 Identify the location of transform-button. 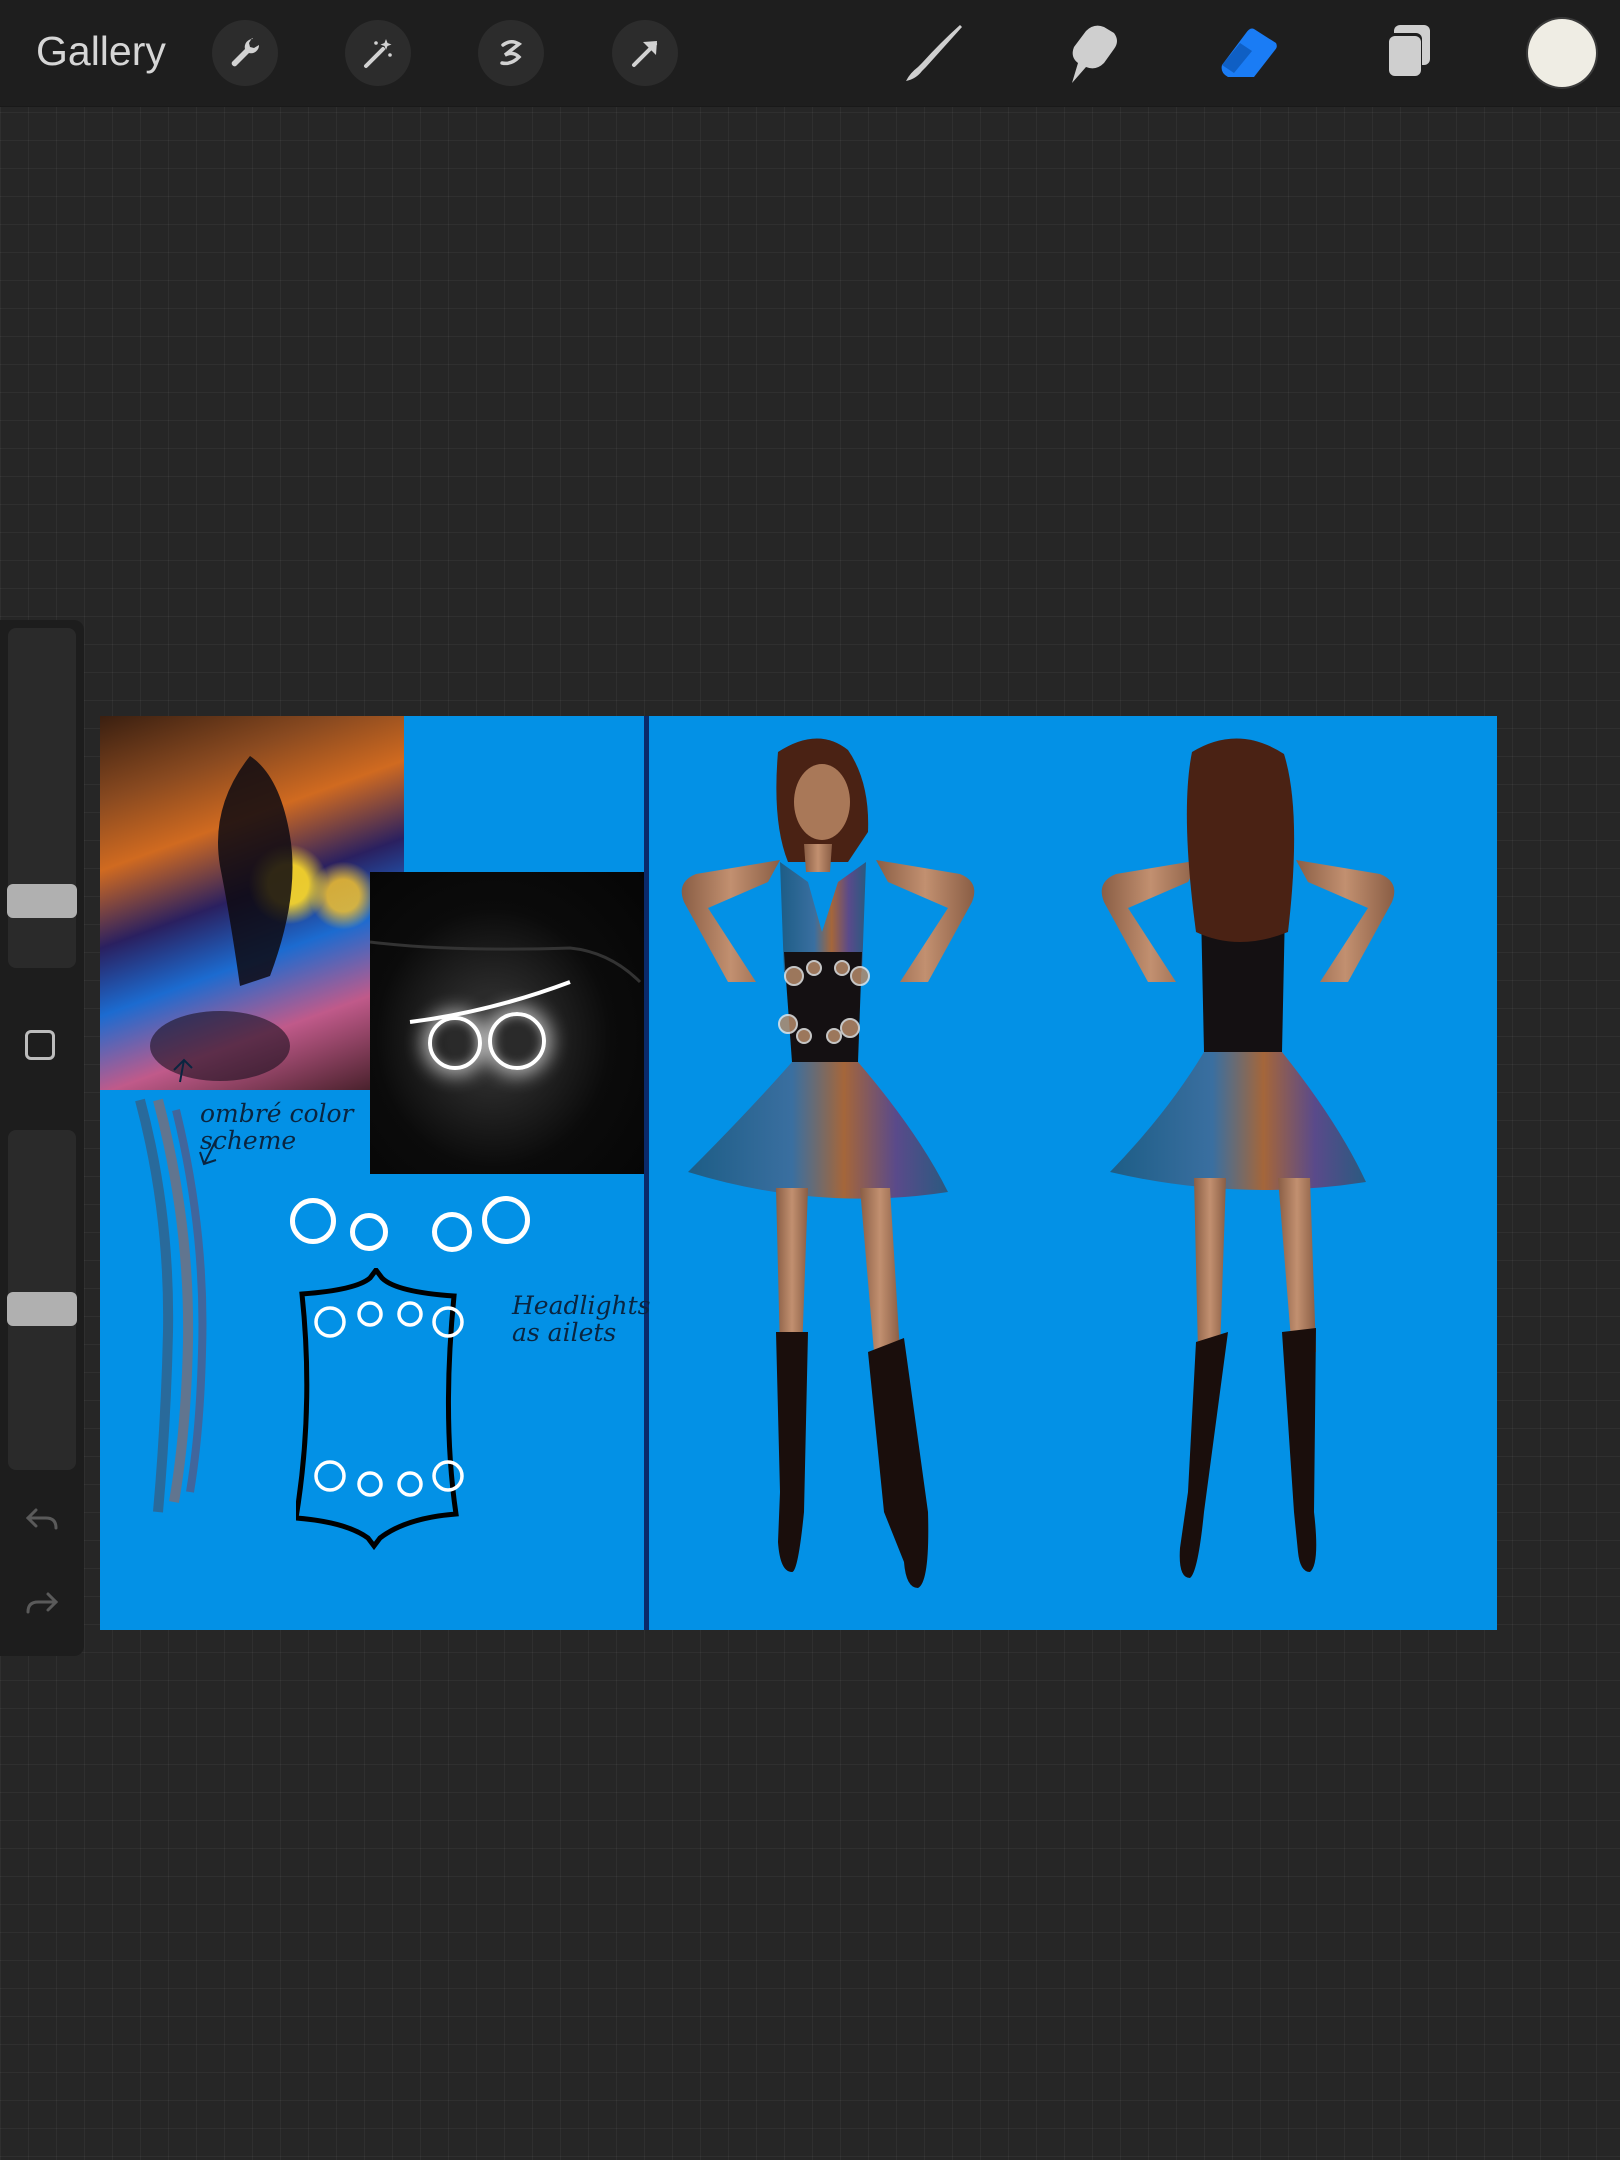
(645, 53).